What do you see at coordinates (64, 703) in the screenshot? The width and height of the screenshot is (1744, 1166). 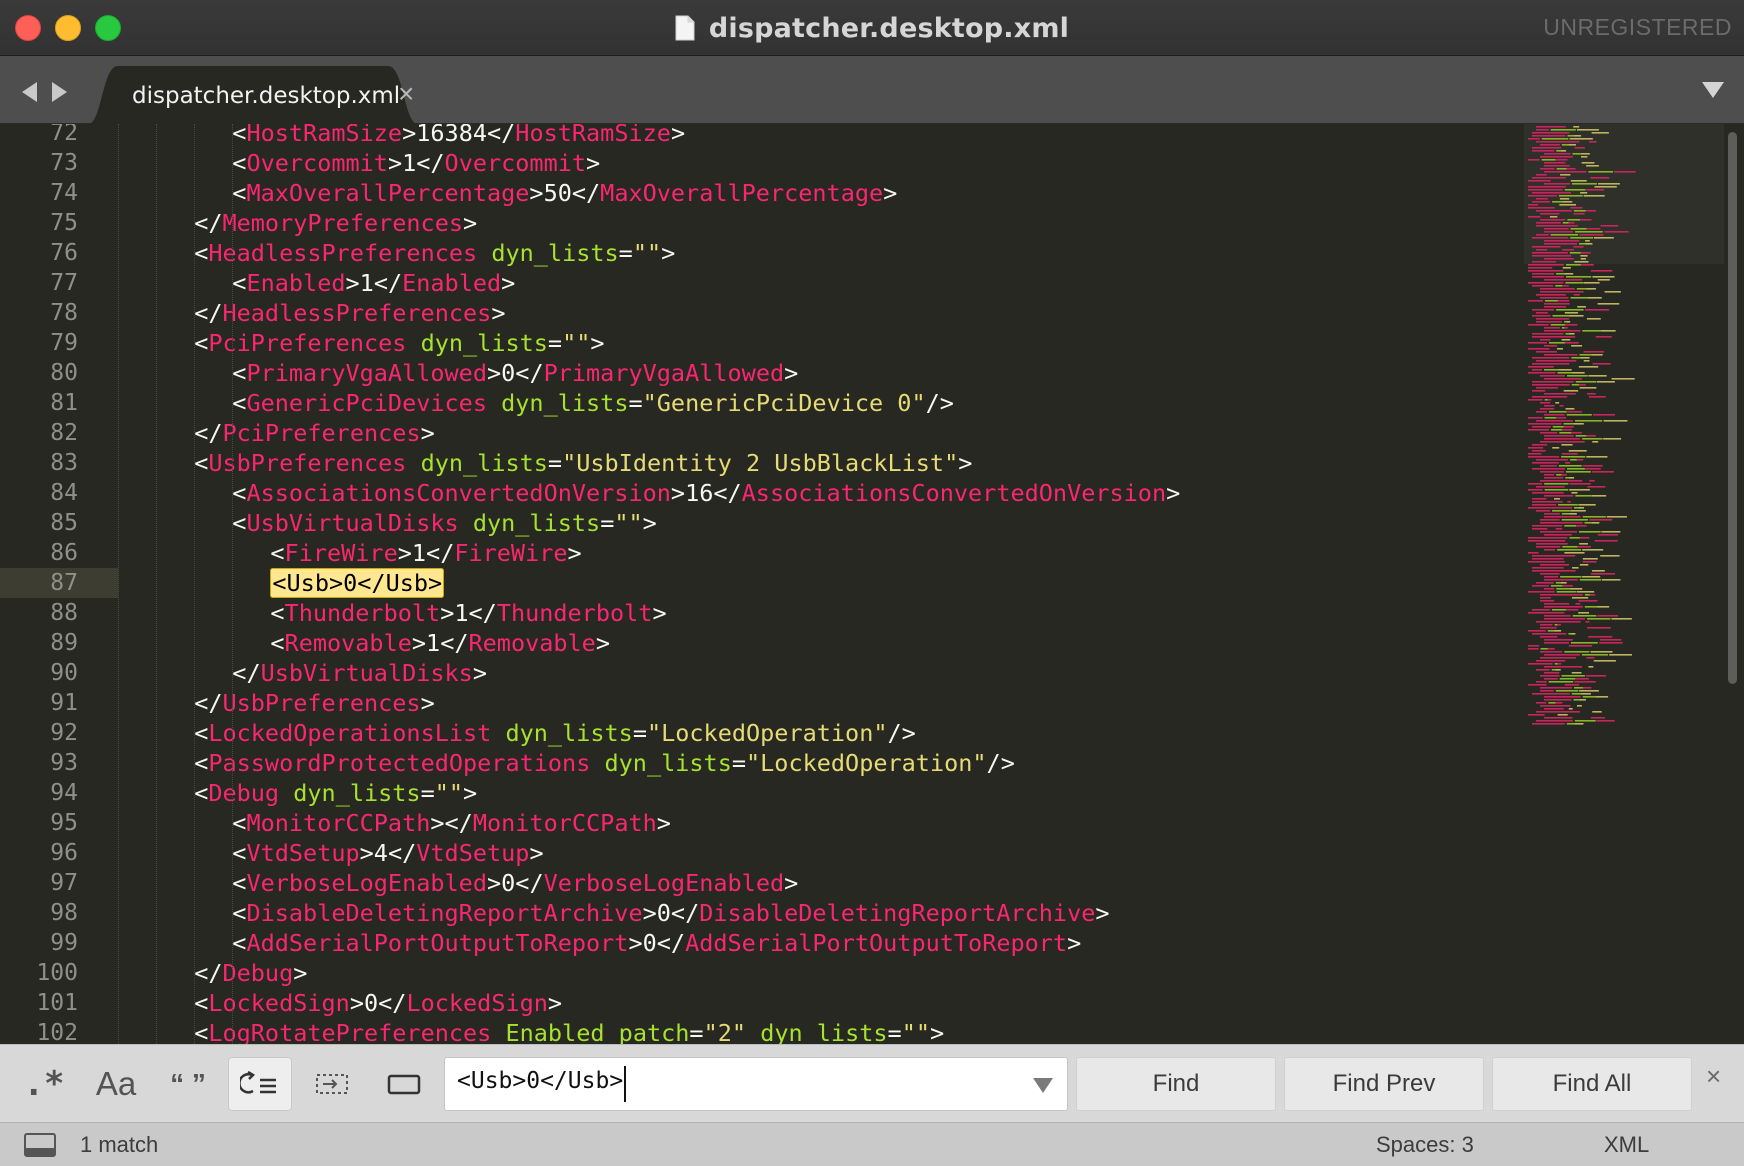 I see `line-number: 91` at bounding box center [64, 703].